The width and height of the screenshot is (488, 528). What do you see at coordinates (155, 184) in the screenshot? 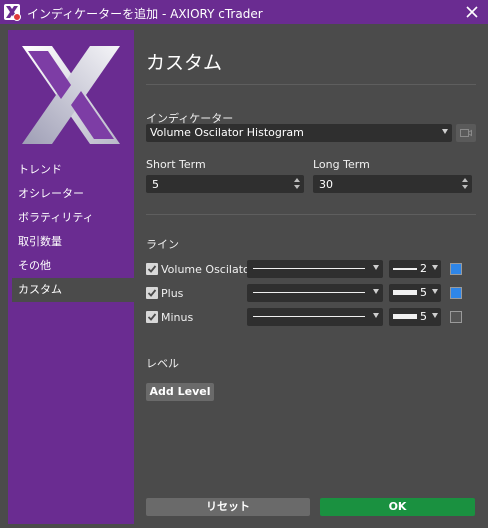
I see `short-term-value: 5` at bounding box center [155, 184].